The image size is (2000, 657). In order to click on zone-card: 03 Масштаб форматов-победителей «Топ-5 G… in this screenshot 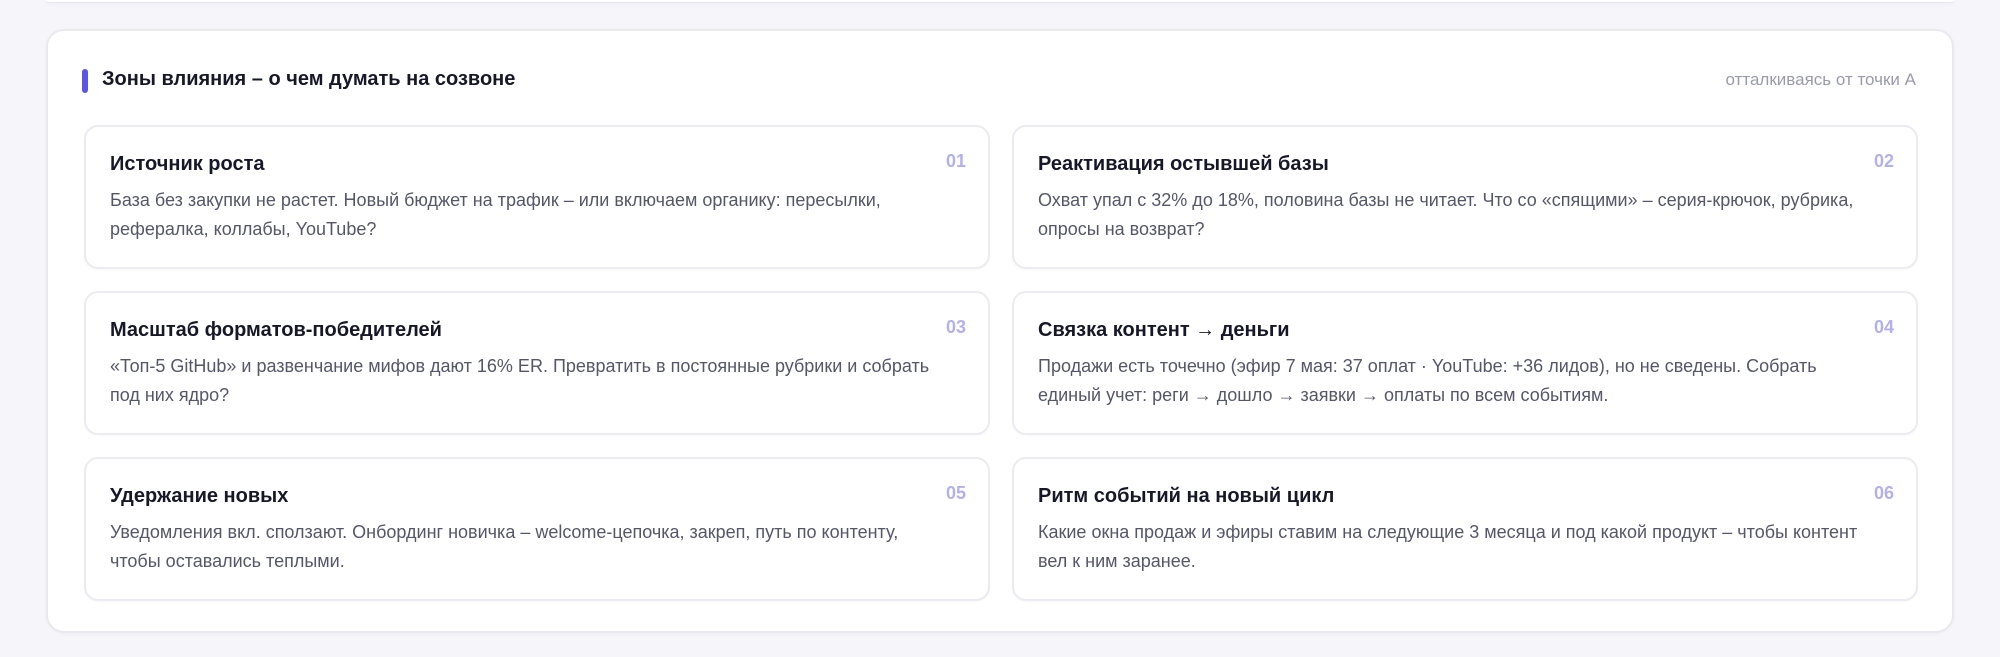, I will do `click(537, 363)`.